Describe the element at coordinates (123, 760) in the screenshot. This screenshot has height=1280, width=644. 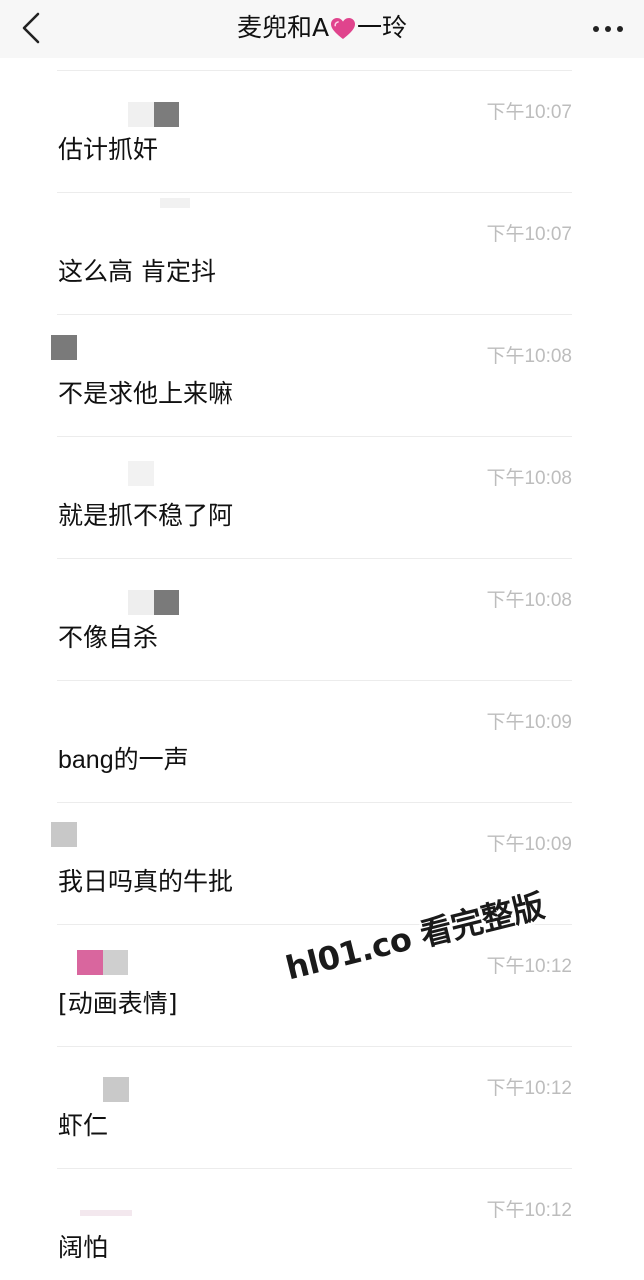
I see `message-text: bang的一声` at that location.